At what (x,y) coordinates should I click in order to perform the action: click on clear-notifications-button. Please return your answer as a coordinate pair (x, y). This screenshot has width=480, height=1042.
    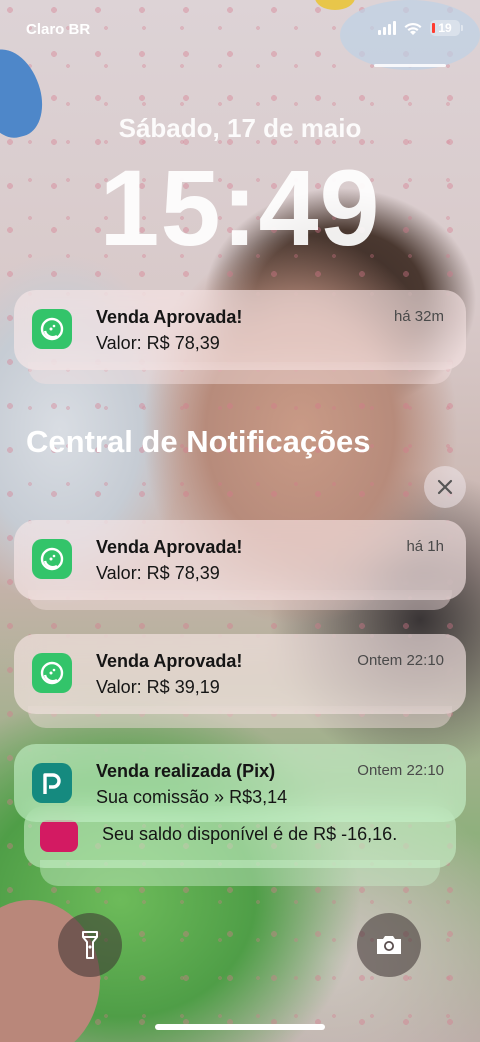
    Looking at the image, I should click on (445, 487).